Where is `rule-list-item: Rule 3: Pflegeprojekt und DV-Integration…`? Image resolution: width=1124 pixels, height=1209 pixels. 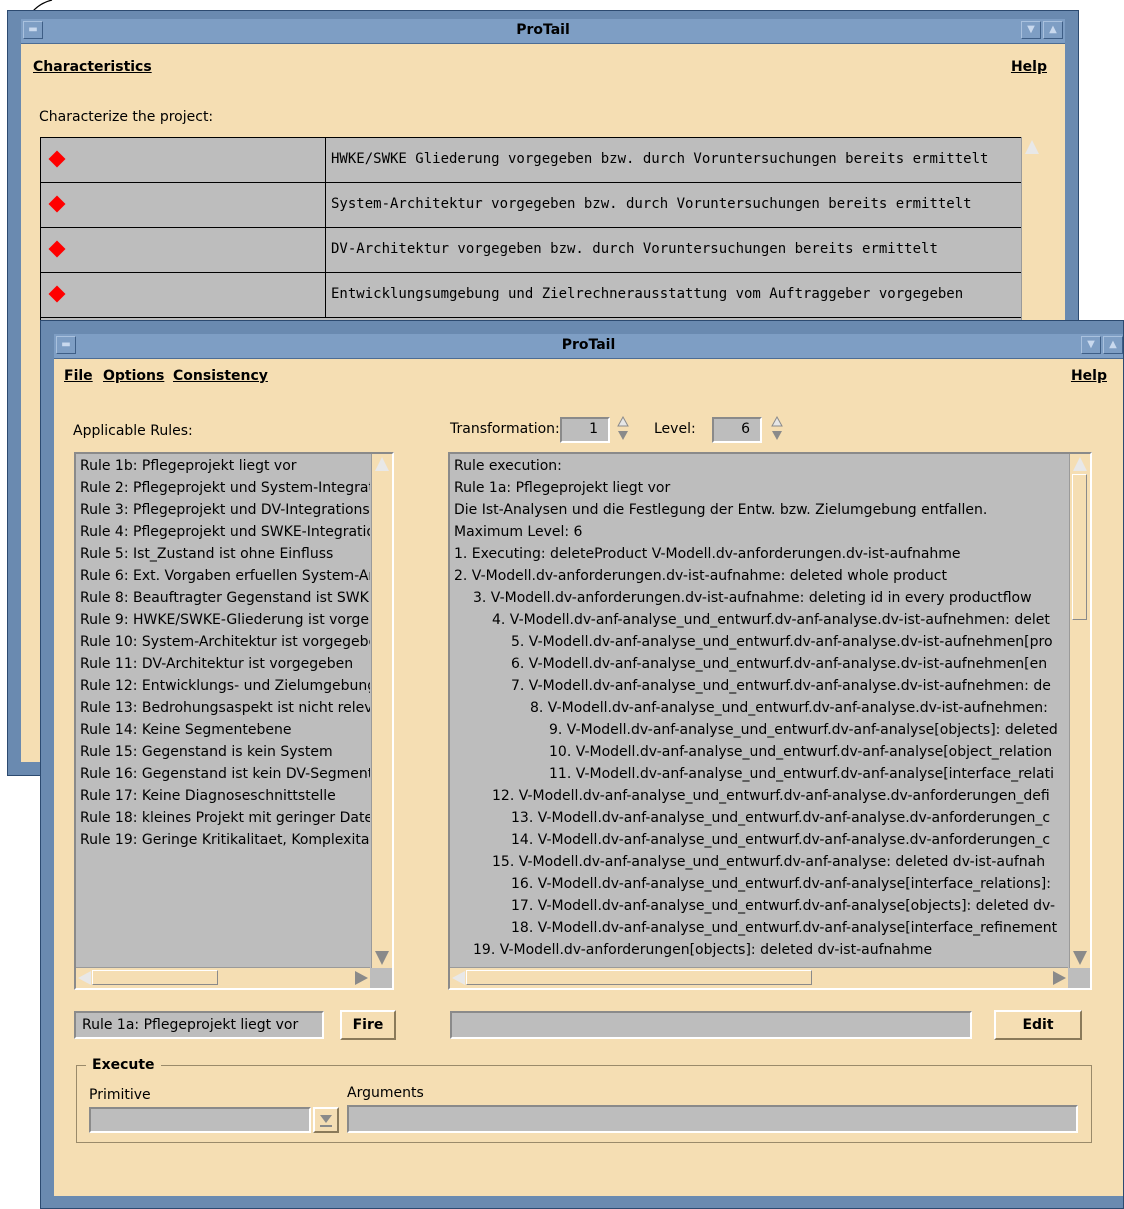 rule-list-item: Rule 3: Pflegeprojekt und DV-Integration… is located at coordinates (225, 510).